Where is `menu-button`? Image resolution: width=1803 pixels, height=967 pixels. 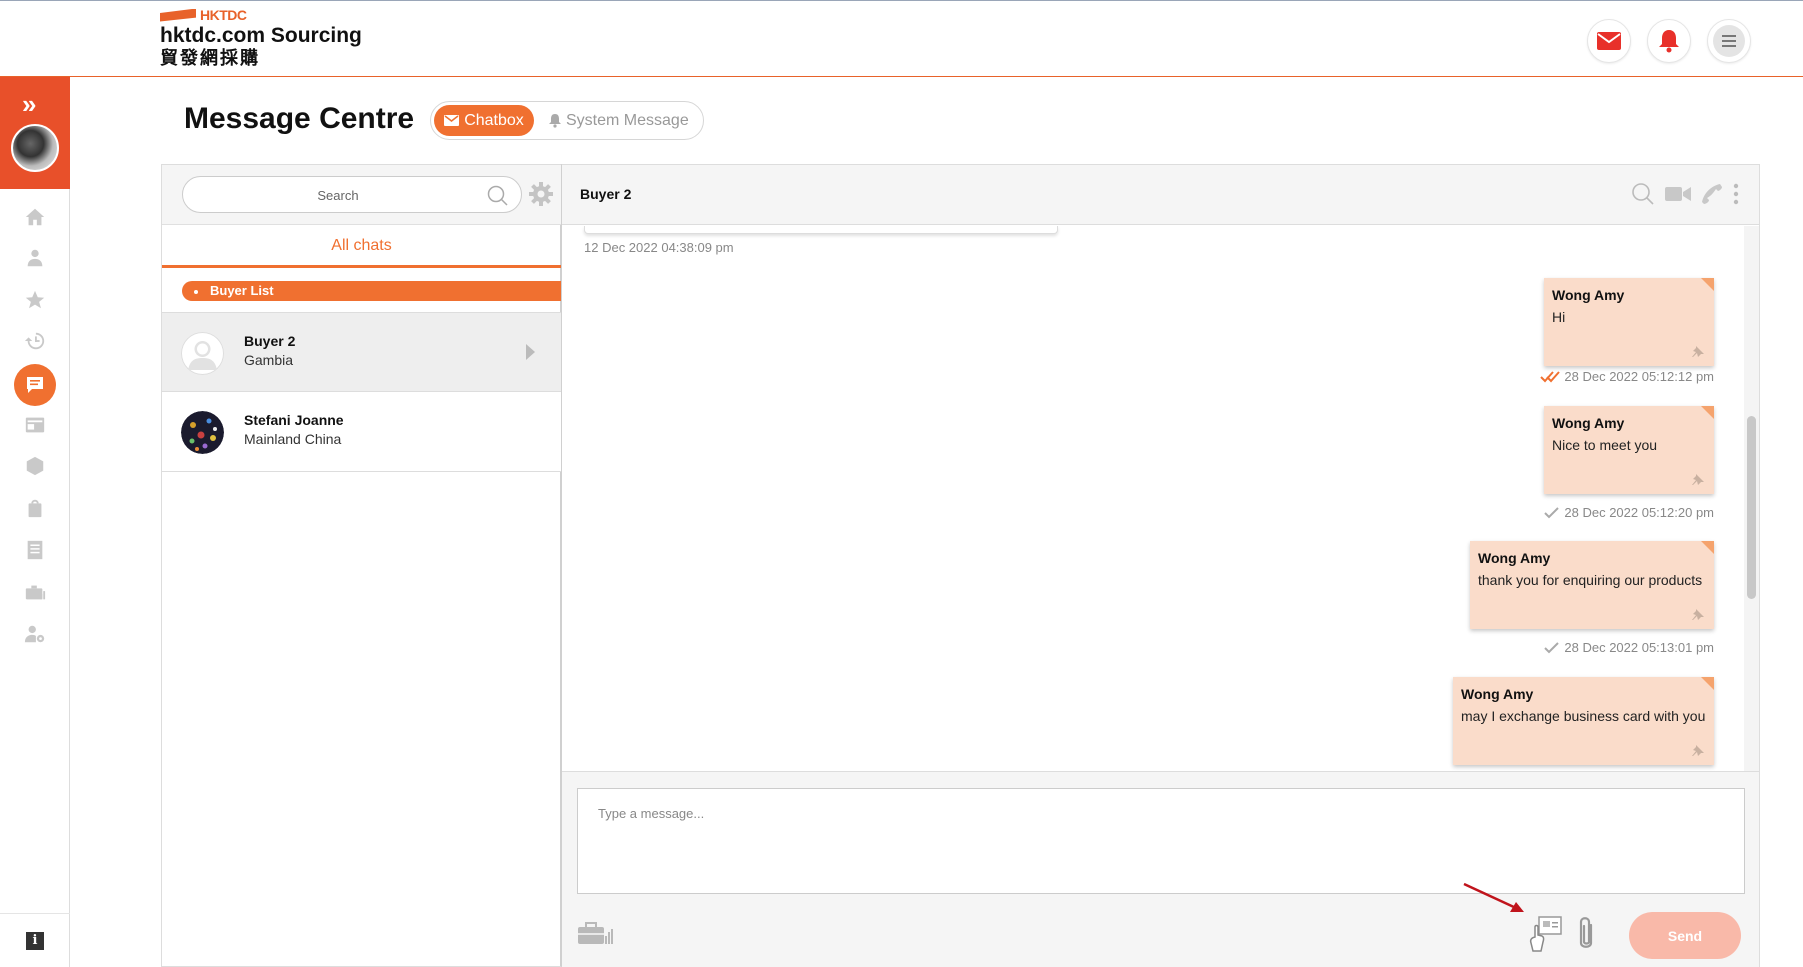
menu-button is located at coordinates (1729, 41).